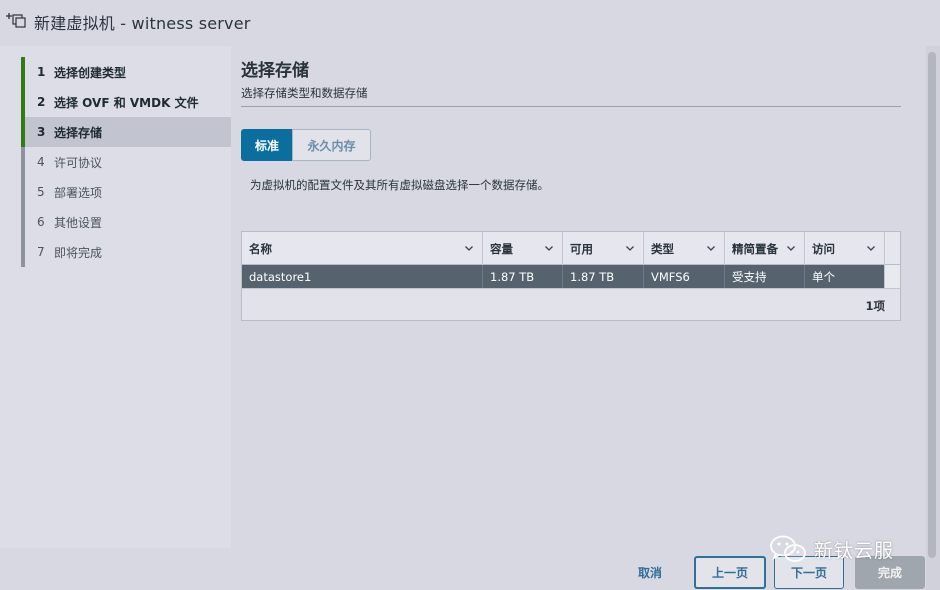 This screenshot has height=590, width=940. I want to click on scrollbar-thumb, so click(932, 305).